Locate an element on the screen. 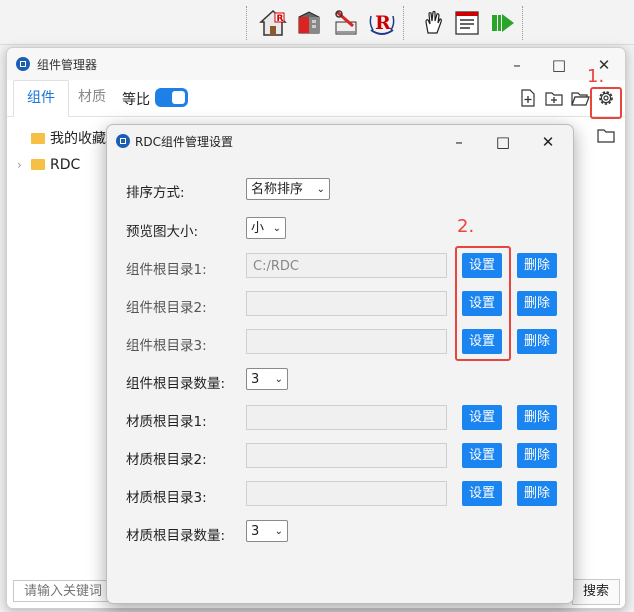 Image resolution: width=634 pixels, height=612 pixels. tools-icon is located at coordinates (346, 23).